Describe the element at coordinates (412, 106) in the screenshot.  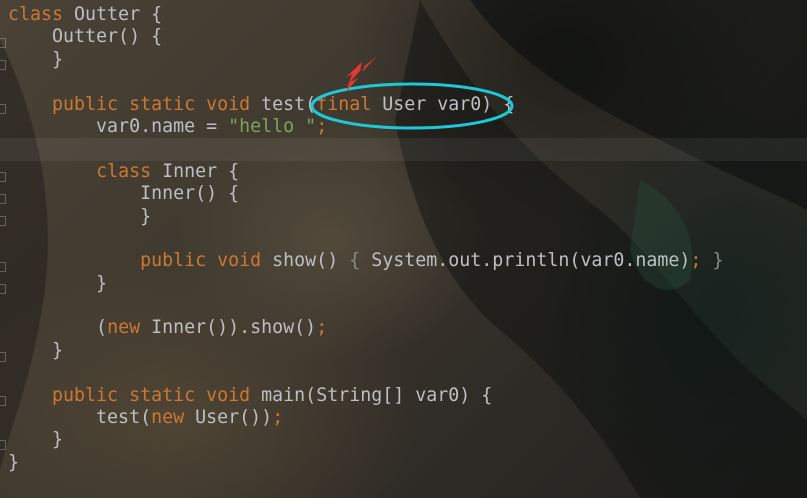
I see `highlight-ellipse` at that location.